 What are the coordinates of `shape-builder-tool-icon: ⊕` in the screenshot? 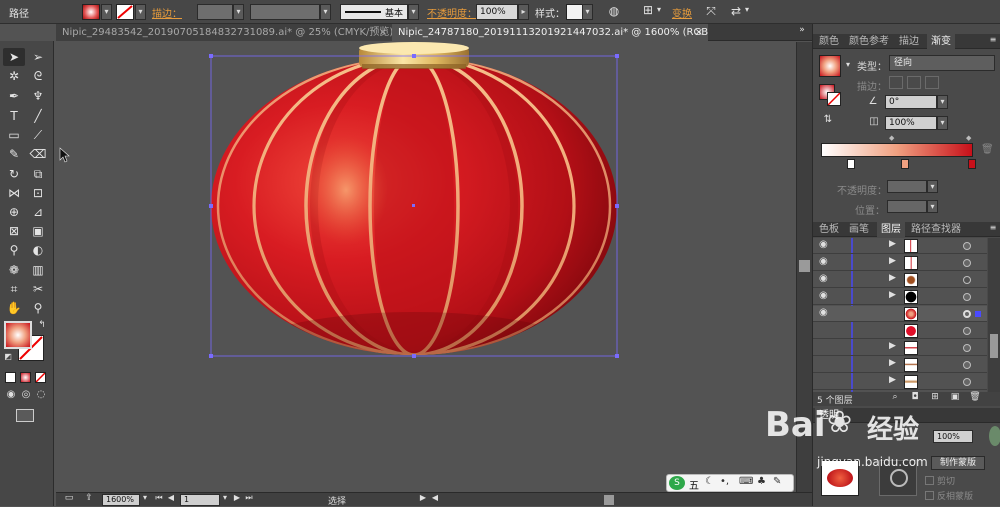 It's located at (14, 212).